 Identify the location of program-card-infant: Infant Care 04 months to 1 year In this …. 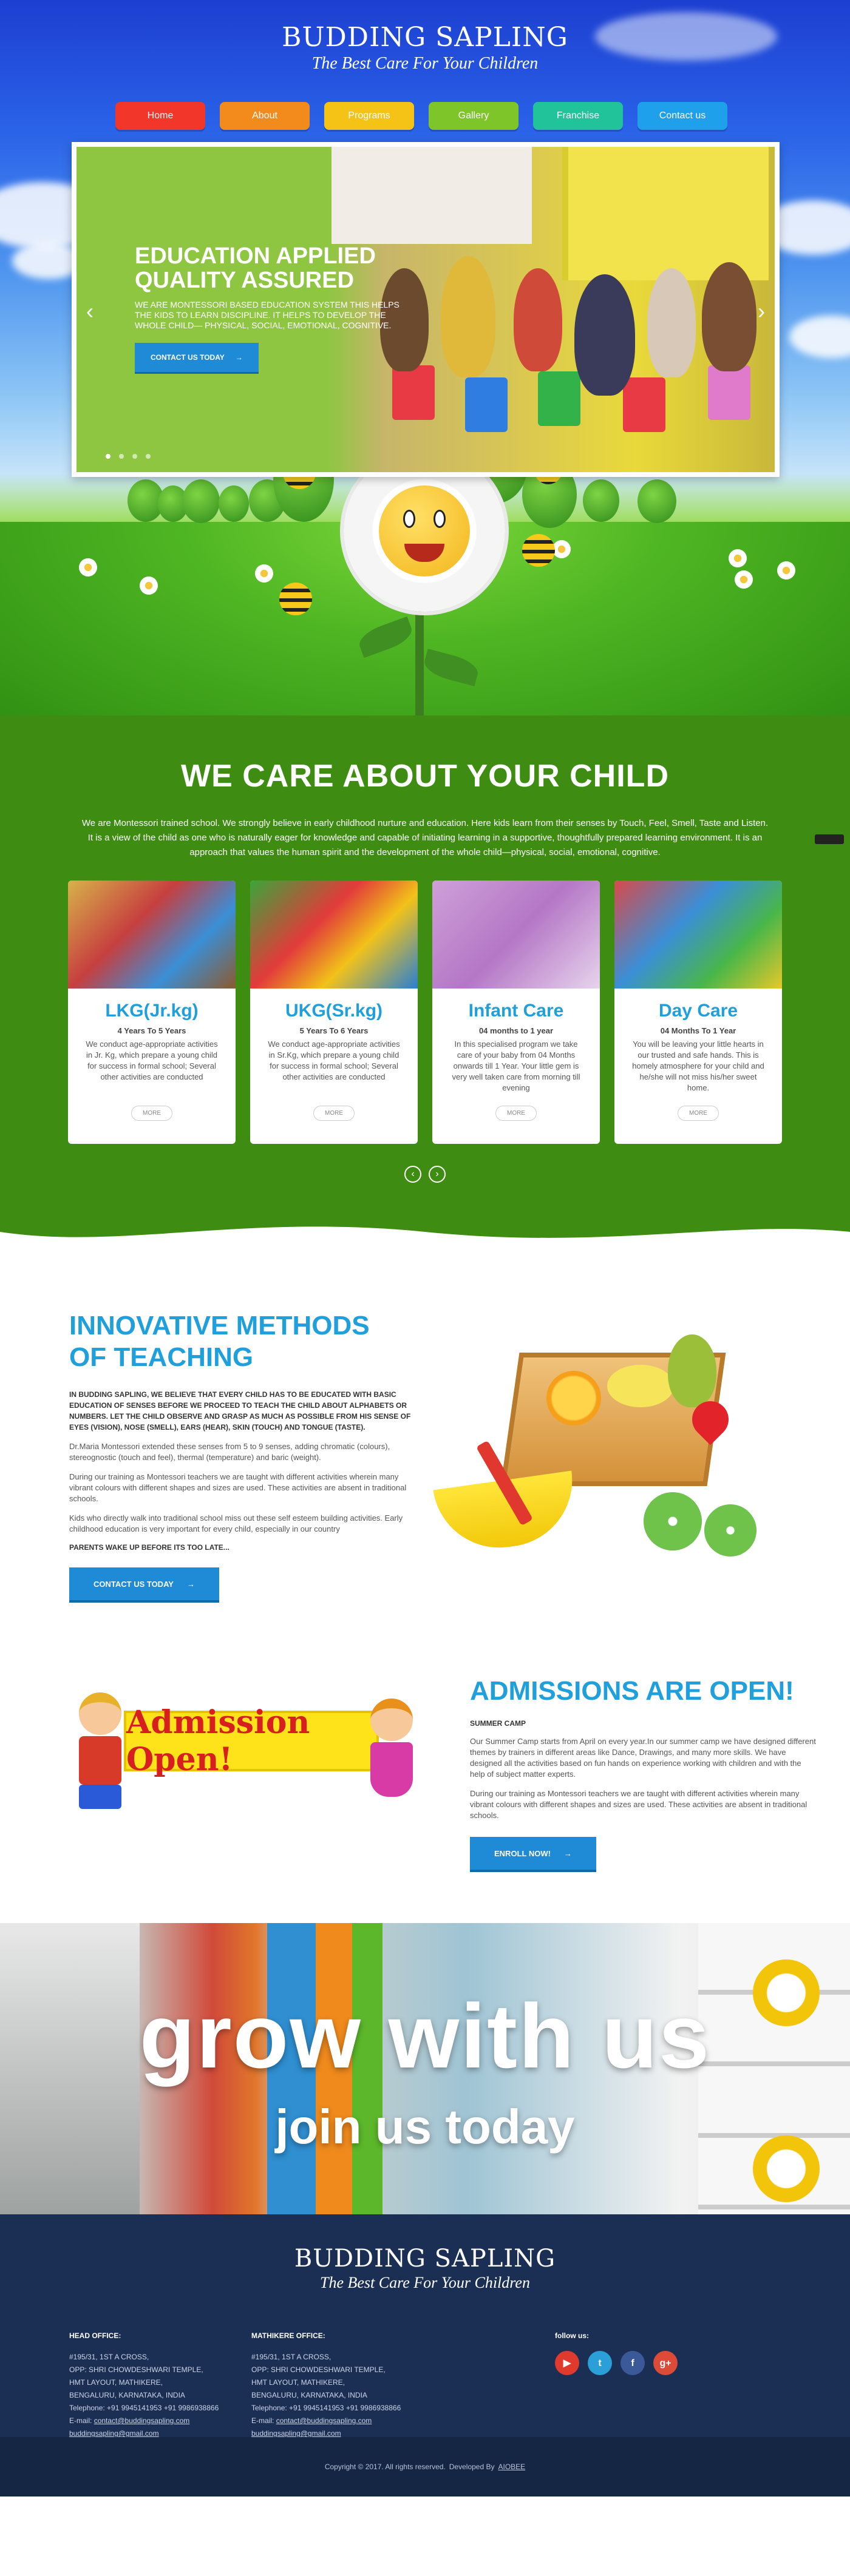
(516, 1012).